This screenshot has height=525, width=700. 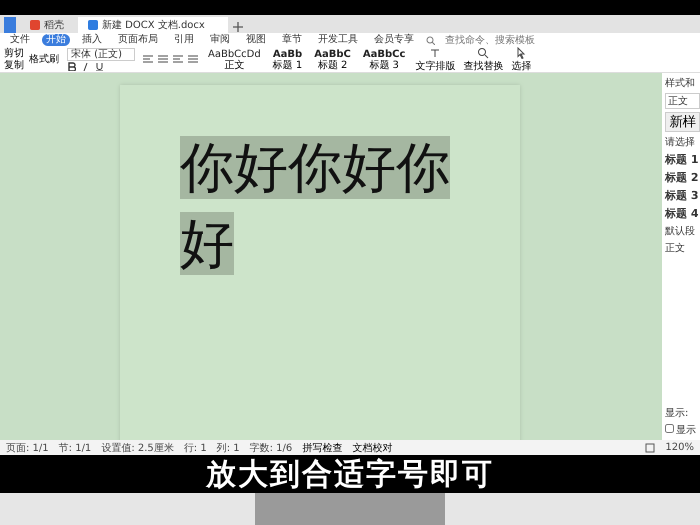 What do you see at coordinates (315, 206) in the screenshot?
I see `document-text: 你好你好你好` at bounding box center [315, 206].